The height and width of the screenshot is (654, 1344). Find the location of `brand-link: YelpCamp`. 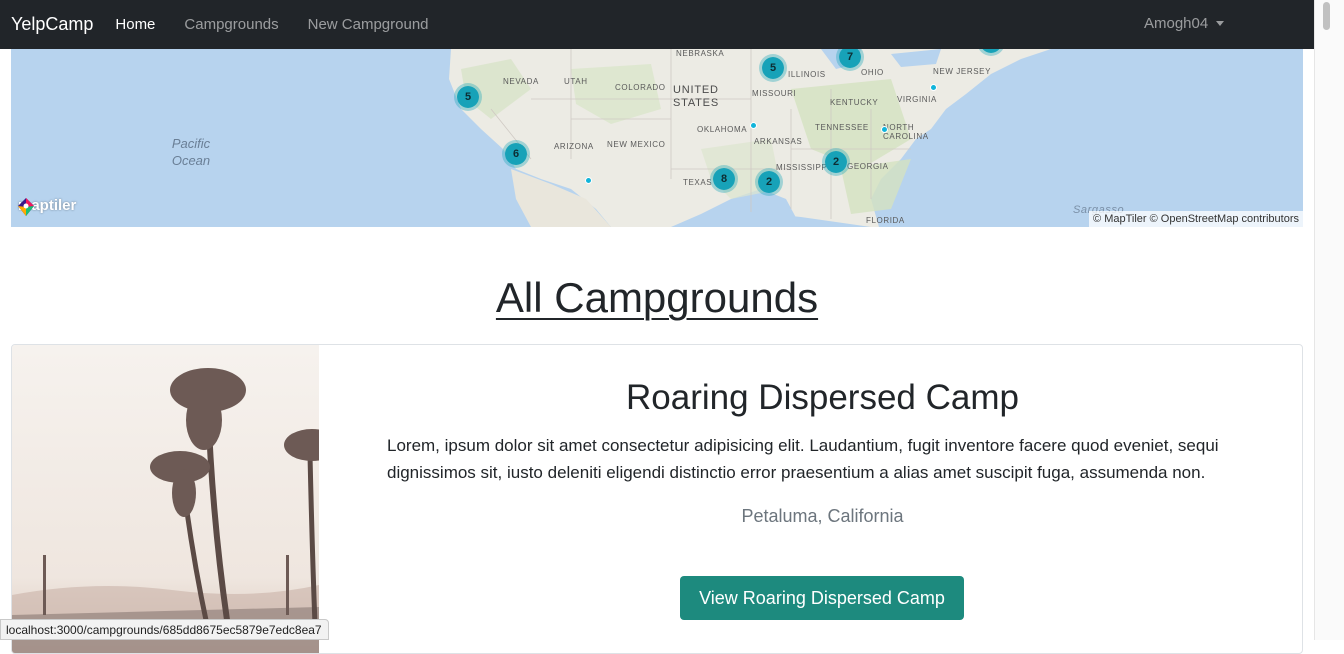

brand-link: YelpCamp is located at coordinates (52, 24).